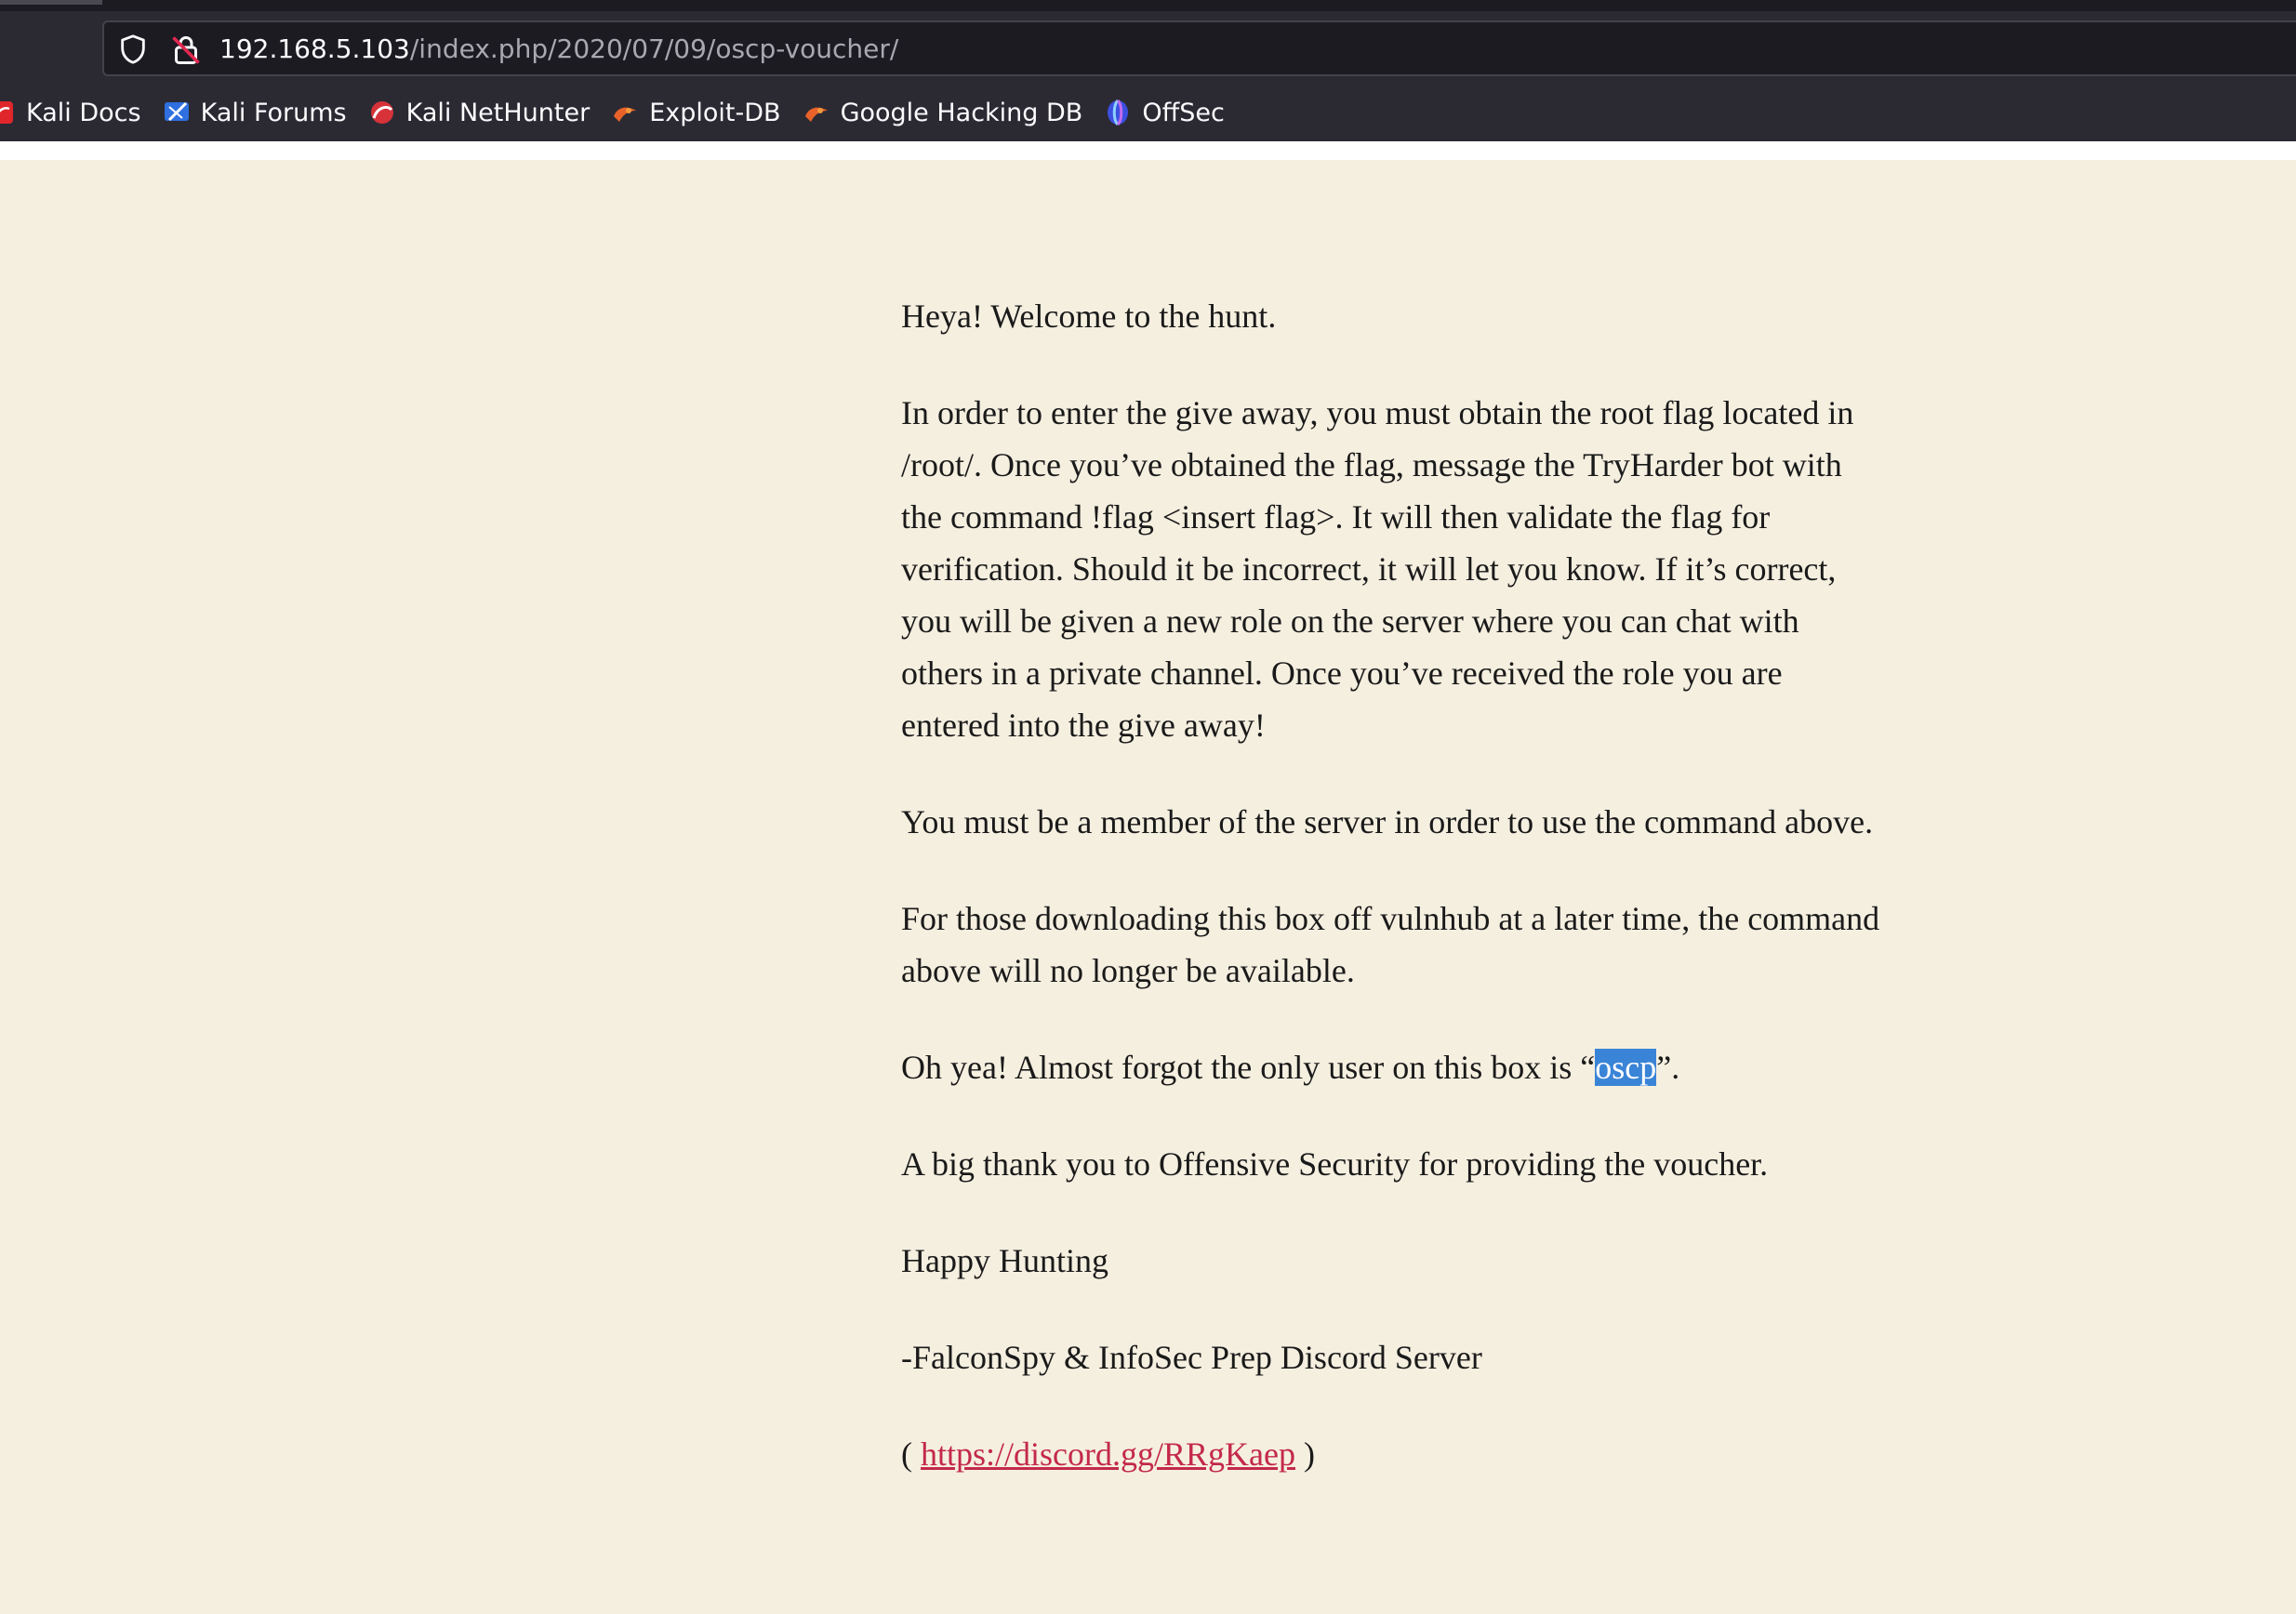  Describe the element at coordinates (1304, 1454) in the screenshot. I see `link-close-paren: )` at that location.